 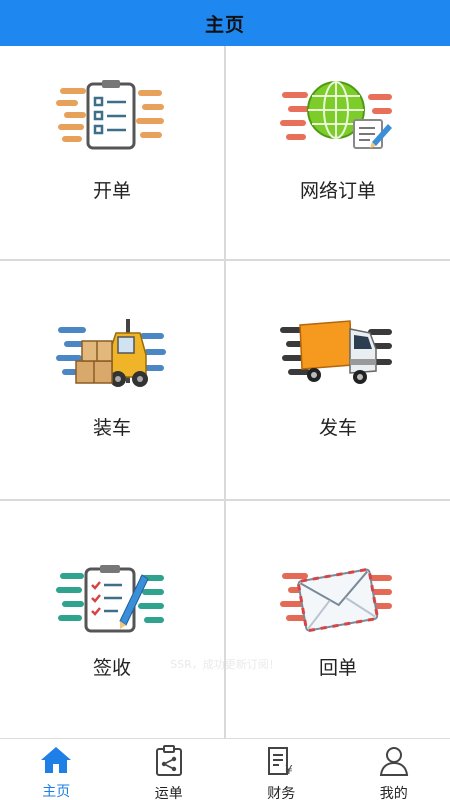 What do you see at coordinates (281, 793) in the screenshot?
I see `tab-label: 财务` at bounding box center [281, 793].